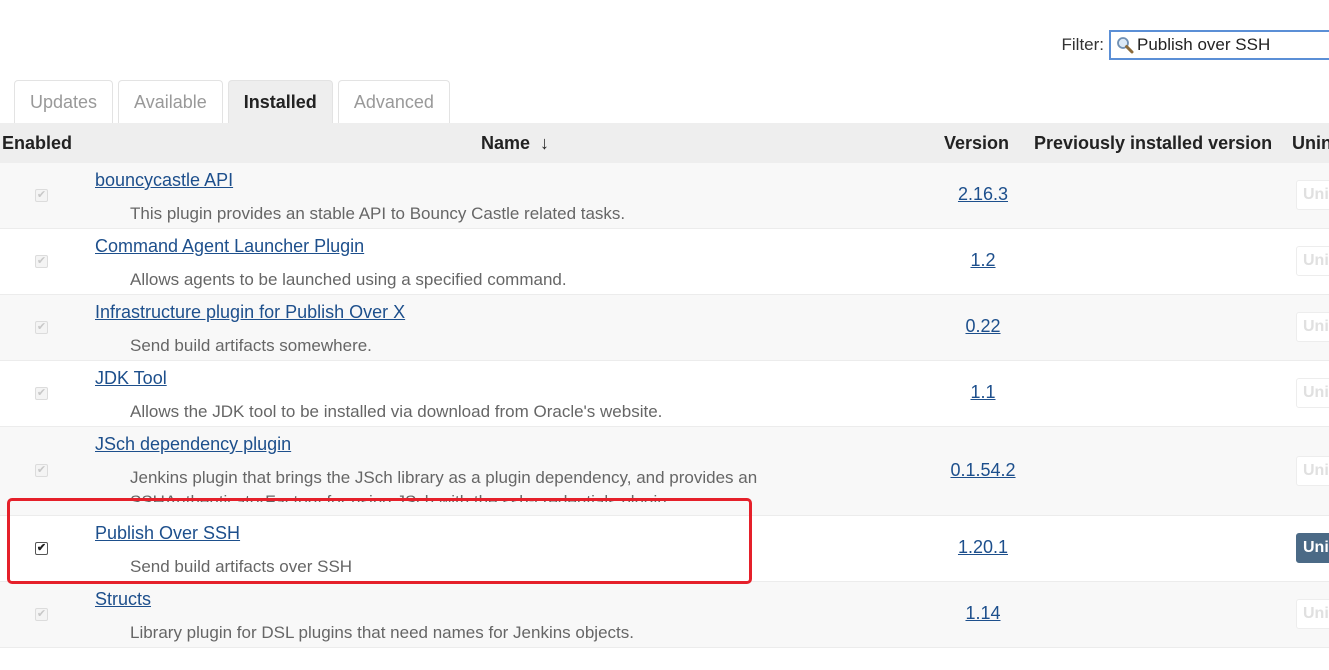  Describe the element at coordinates (37, 143) in the screenshot. I see `header-enabled: Enabled` at that location.